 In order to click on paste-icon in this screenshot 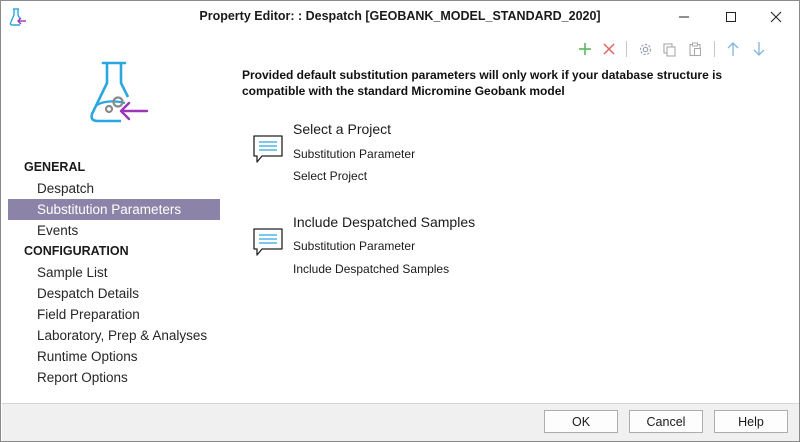, I will do `click(694, 49)`.